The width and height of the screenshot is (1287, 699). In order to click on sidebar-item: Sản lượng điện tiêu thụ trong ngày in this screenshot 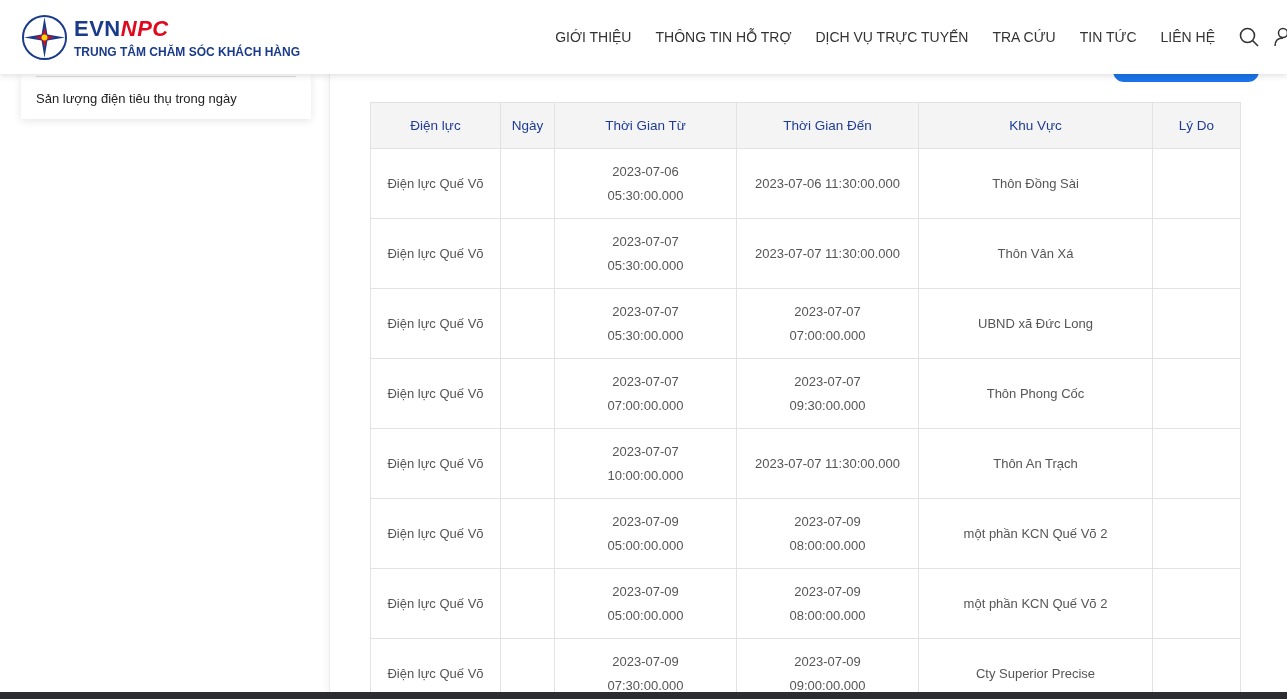, I will do `click(166, 97)`.